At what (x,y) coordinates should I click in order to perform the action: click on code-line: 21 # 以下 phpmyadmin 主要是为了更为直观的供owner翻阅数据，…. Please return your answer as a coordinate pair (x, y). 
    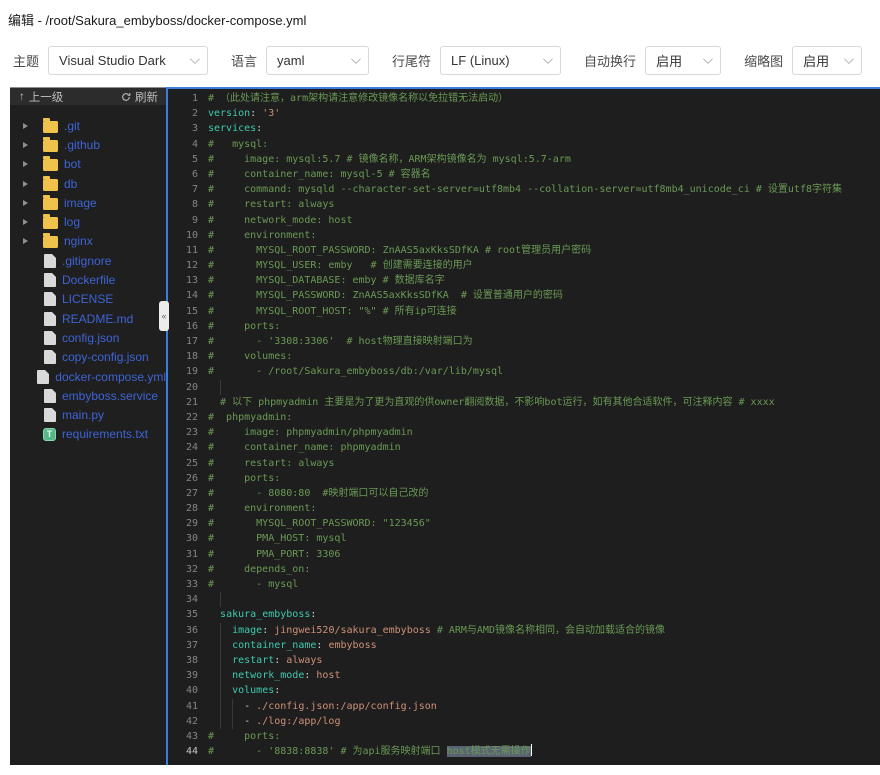
    Looking at the image, I should click on (524, 402).